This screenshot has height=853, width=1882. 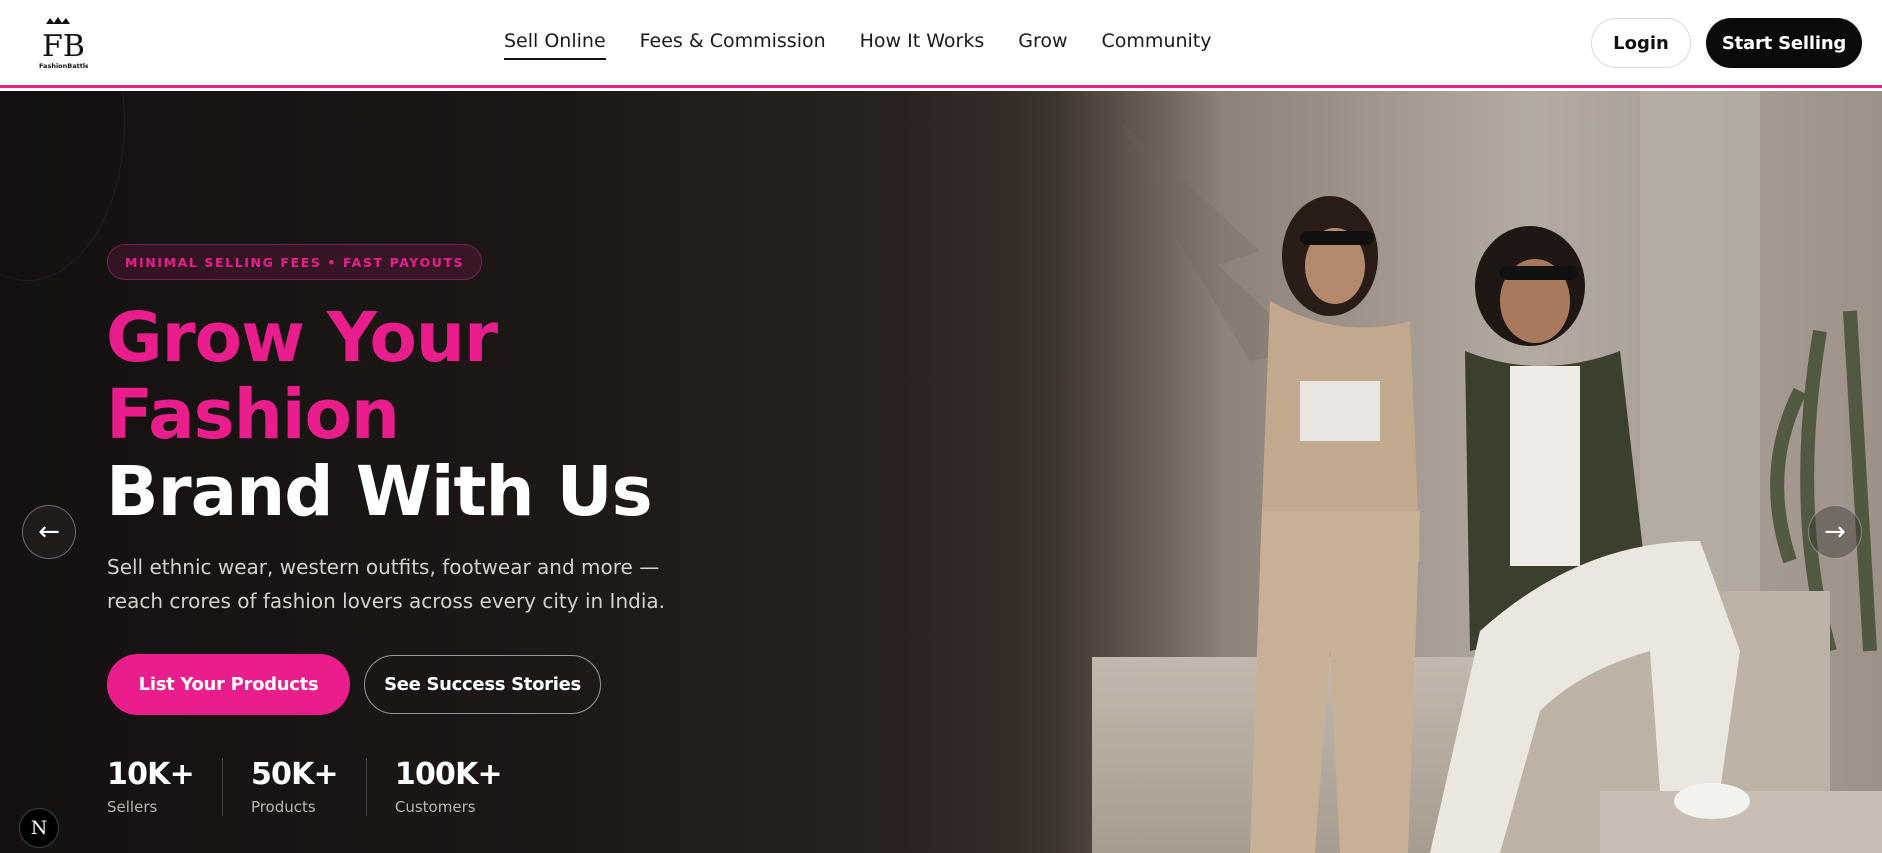 What do you see at coordinates (63, 46) in the screenshot?
I see `svg-text: FB` at bounding box center [63, 46].